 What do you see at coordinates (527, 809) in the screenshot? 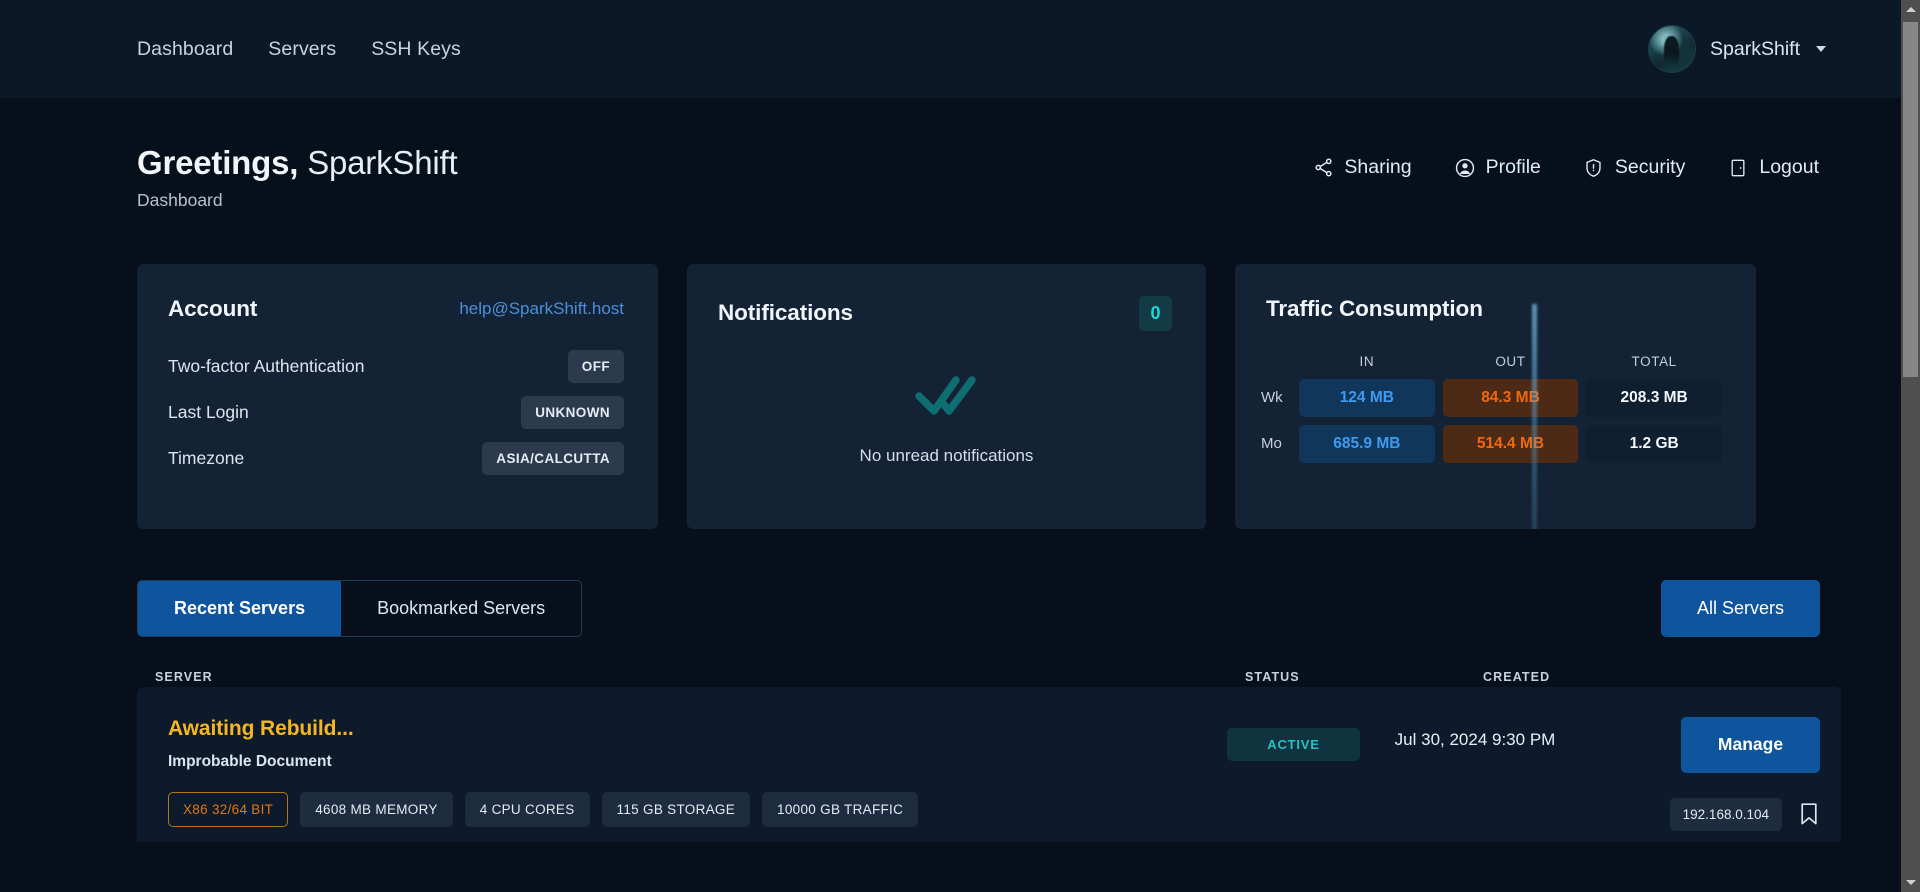
I see `spec-chip-cpu: 4 CPU CORES` at bounding box center [527, 809].